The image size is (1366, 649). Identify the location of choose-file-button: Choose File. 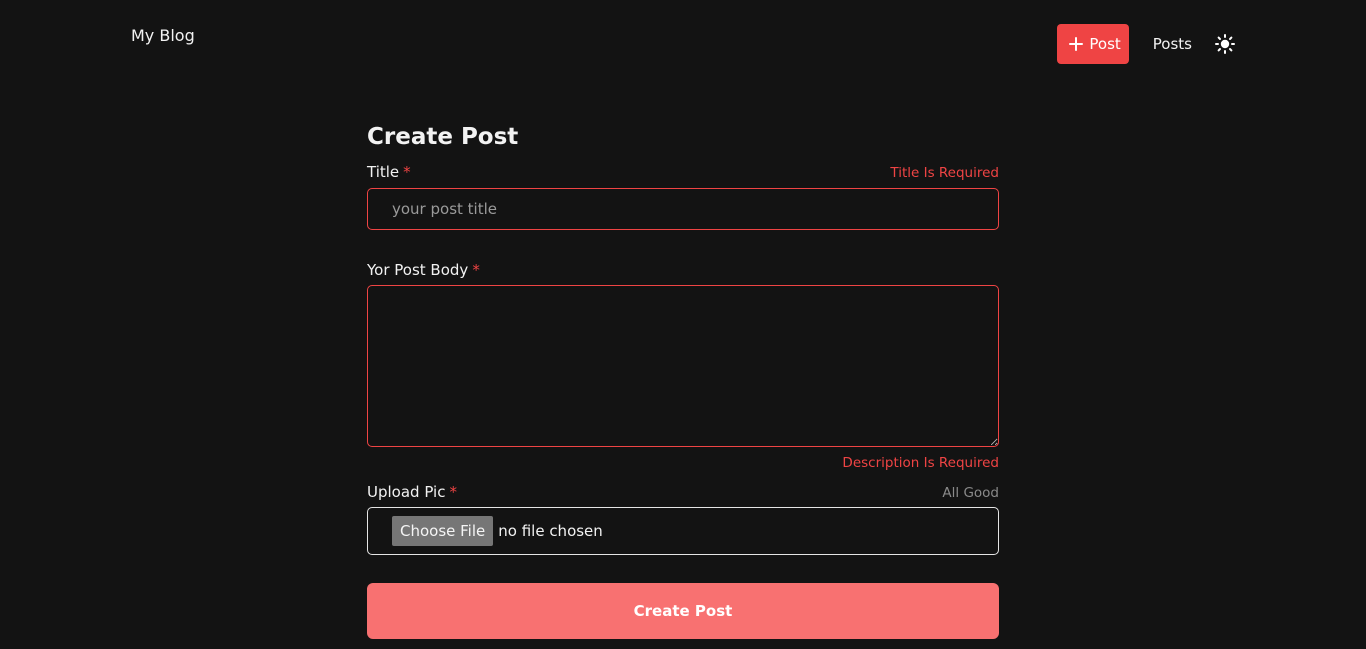
(443, 531).